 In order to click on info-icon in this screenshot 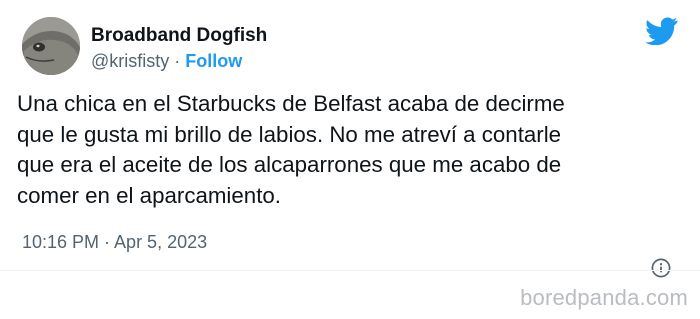, I will do `click(661, 268)`.